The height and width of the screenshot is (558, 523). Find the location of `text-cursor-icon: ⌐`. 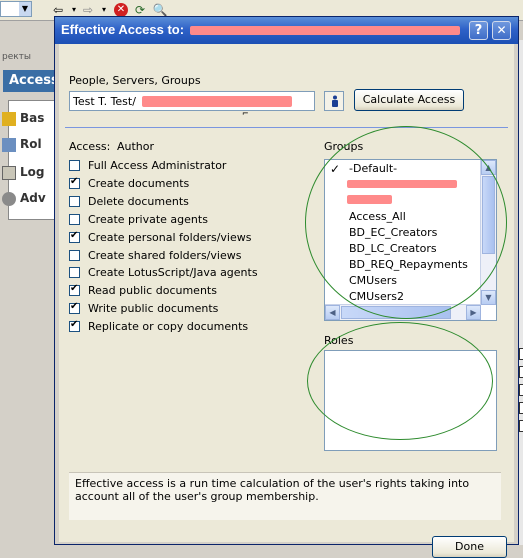

text-cursor-icon: ⌐ is located at coordinates (245, 113).